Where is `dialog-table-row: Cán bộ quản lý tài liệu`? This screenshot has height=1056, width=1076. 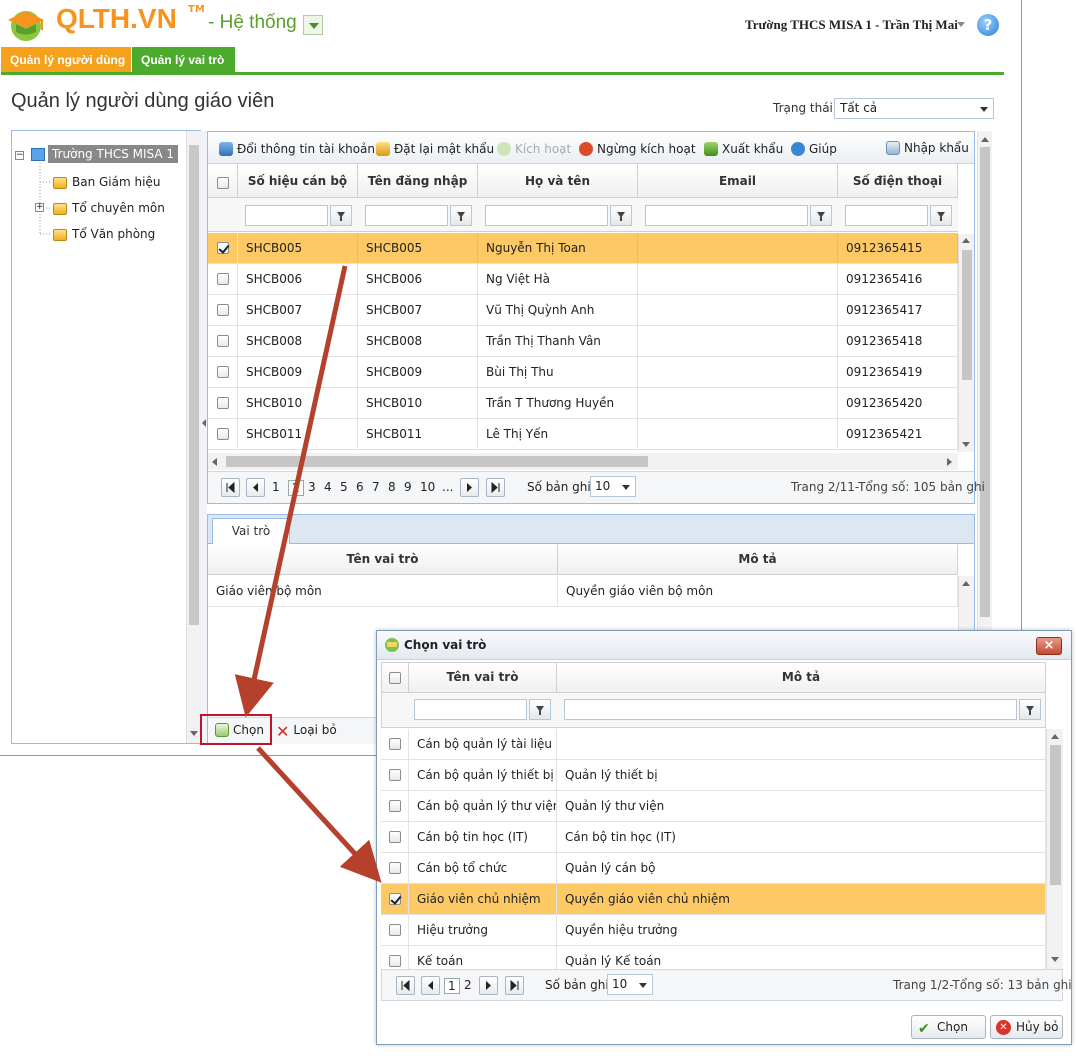
dialog-table-row: Cán bộ quản lý tài liệu is located at coordinates (713, 744).